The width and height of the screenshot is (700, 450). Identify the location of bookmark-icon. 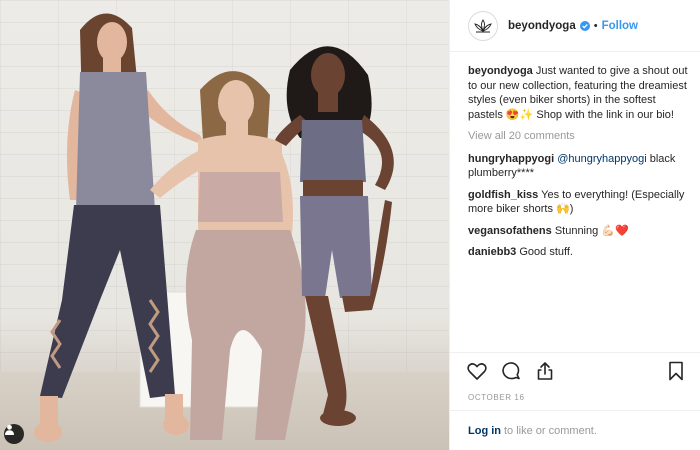
(676, 370).